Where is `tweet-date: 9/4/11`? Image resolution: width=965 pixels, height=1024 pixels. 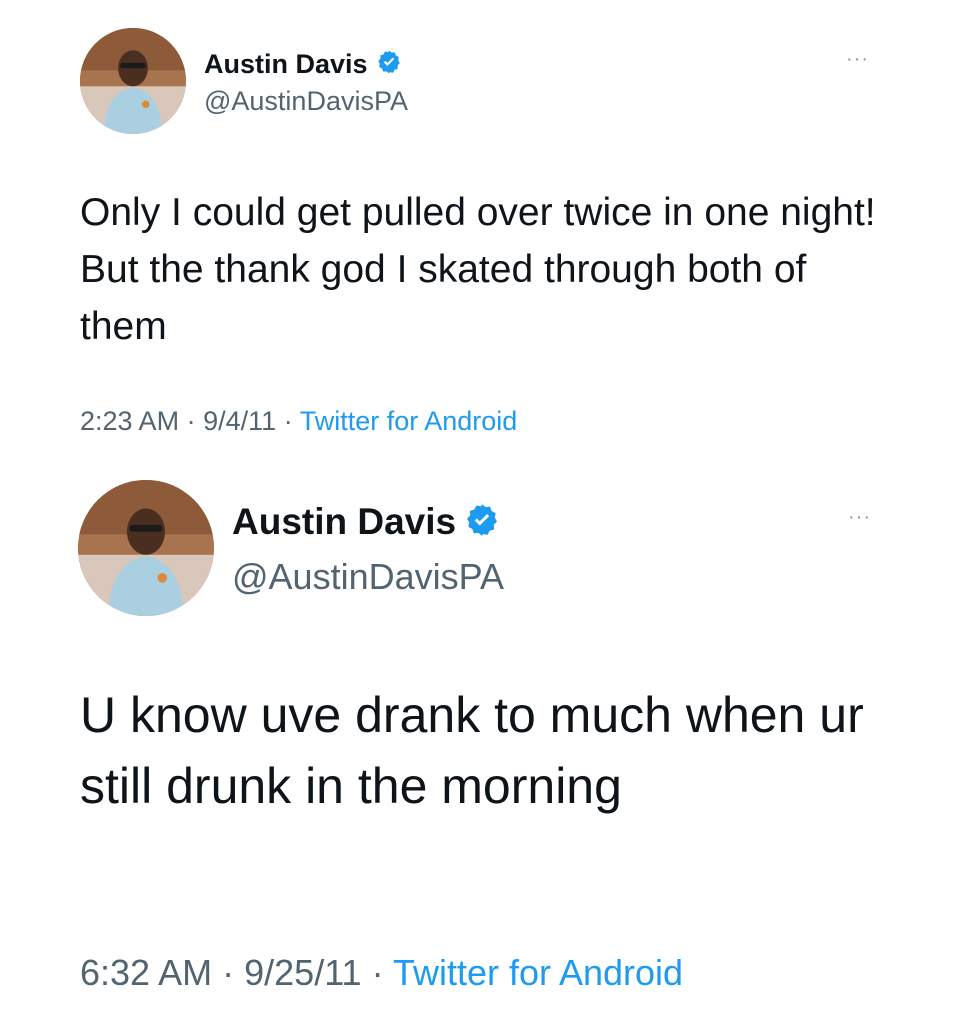
tweet-date: 9/4/11 is located at coordinates (239, 421).